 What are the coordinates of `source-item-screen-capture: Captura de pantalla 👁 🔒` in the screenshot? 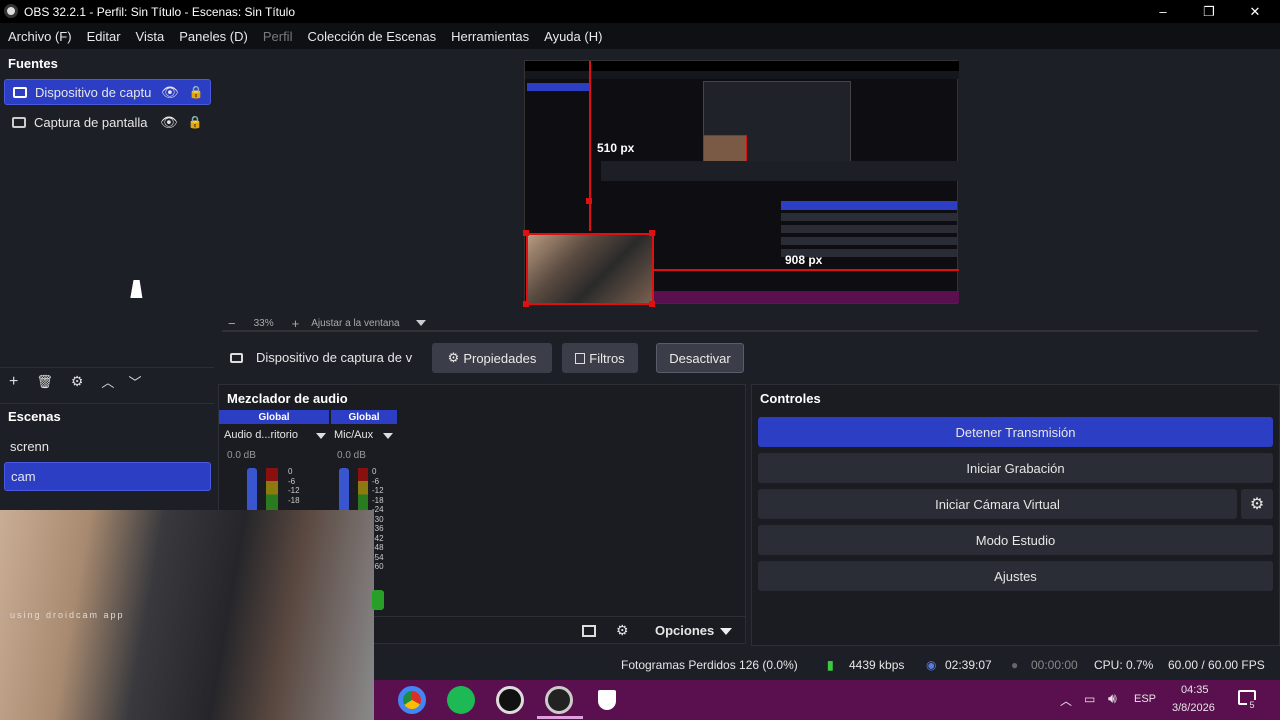 It's located at (107, 122).